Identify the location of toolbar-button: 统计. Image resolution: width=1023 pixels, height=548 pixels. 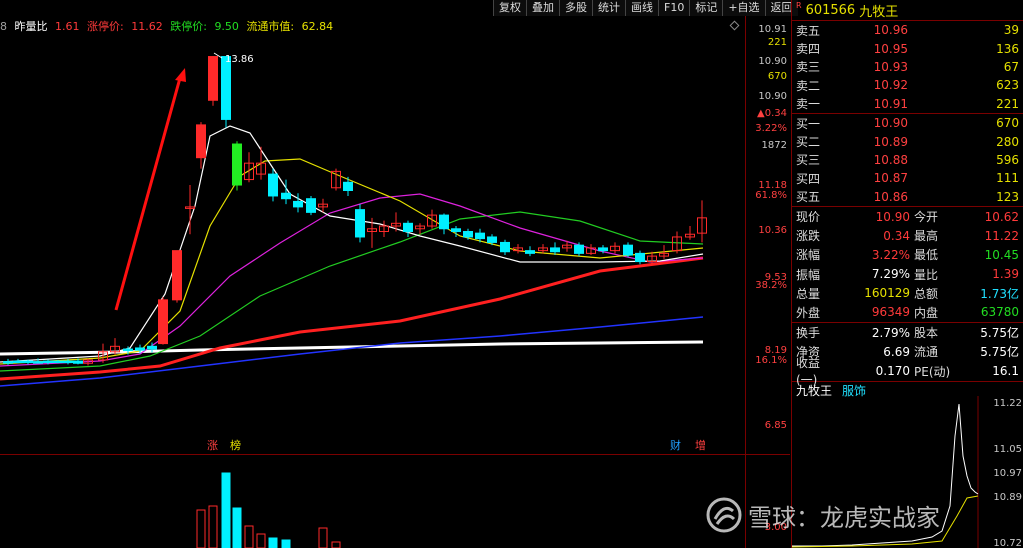
(608, 8).